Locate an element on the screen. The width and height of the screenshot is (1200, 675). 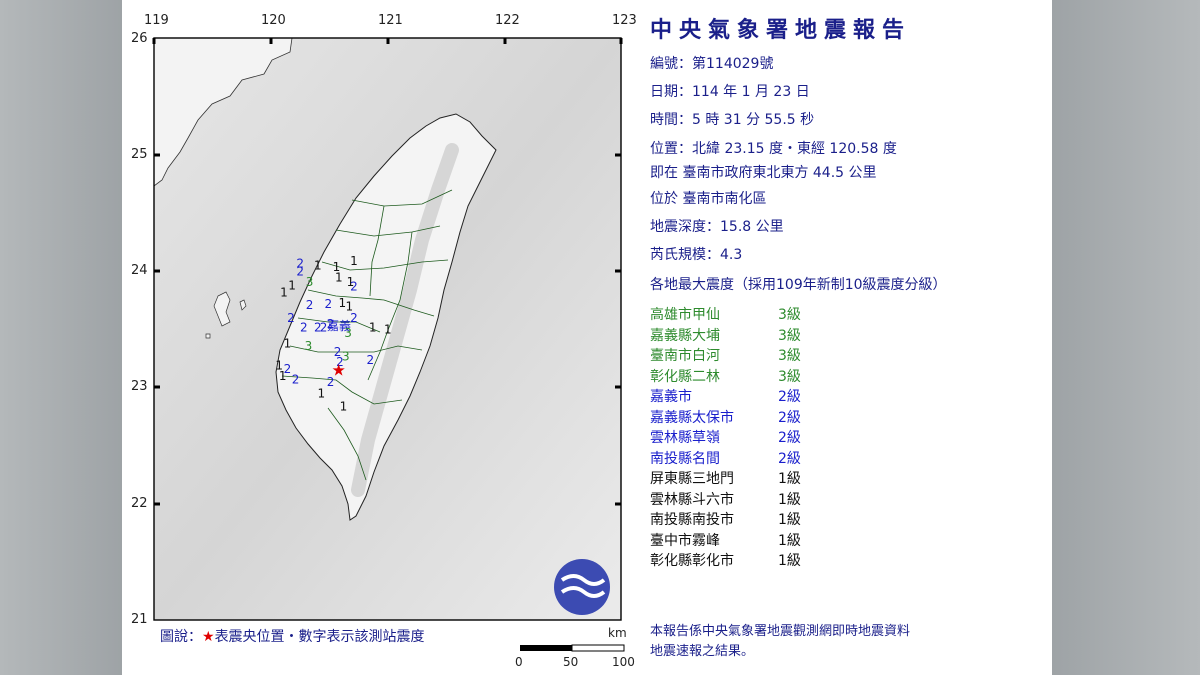
lon-tick-122: 122 is located at coordinates (507, 20).